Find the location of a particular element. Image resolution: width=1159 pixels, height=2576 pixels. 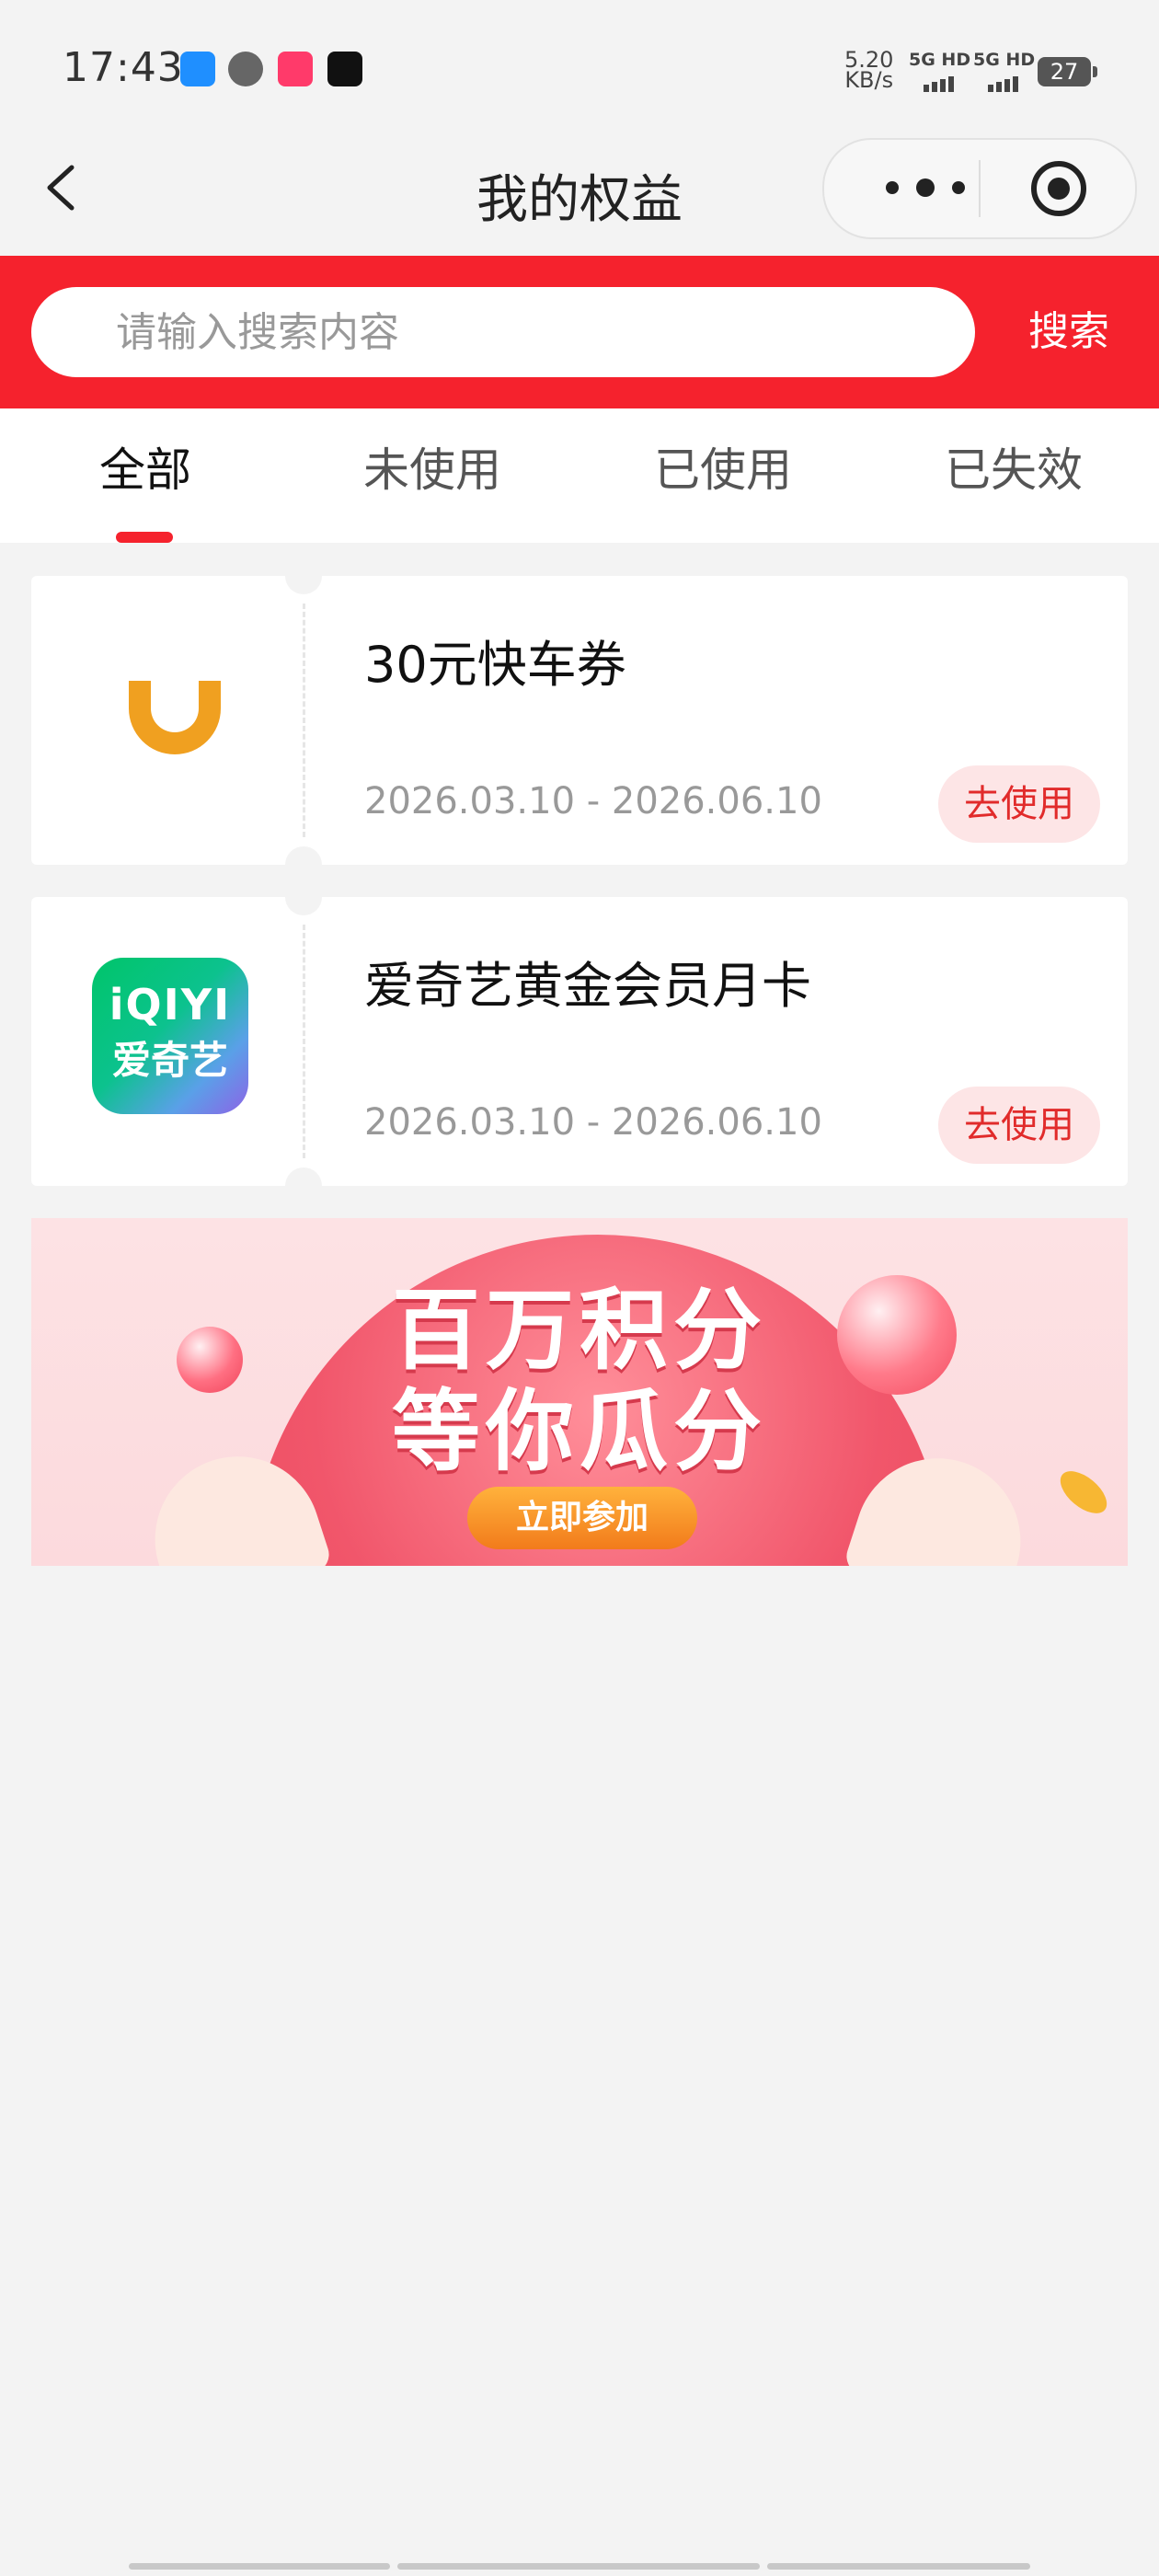

search-button: 搜索 is located at coordinates (1068, 332).